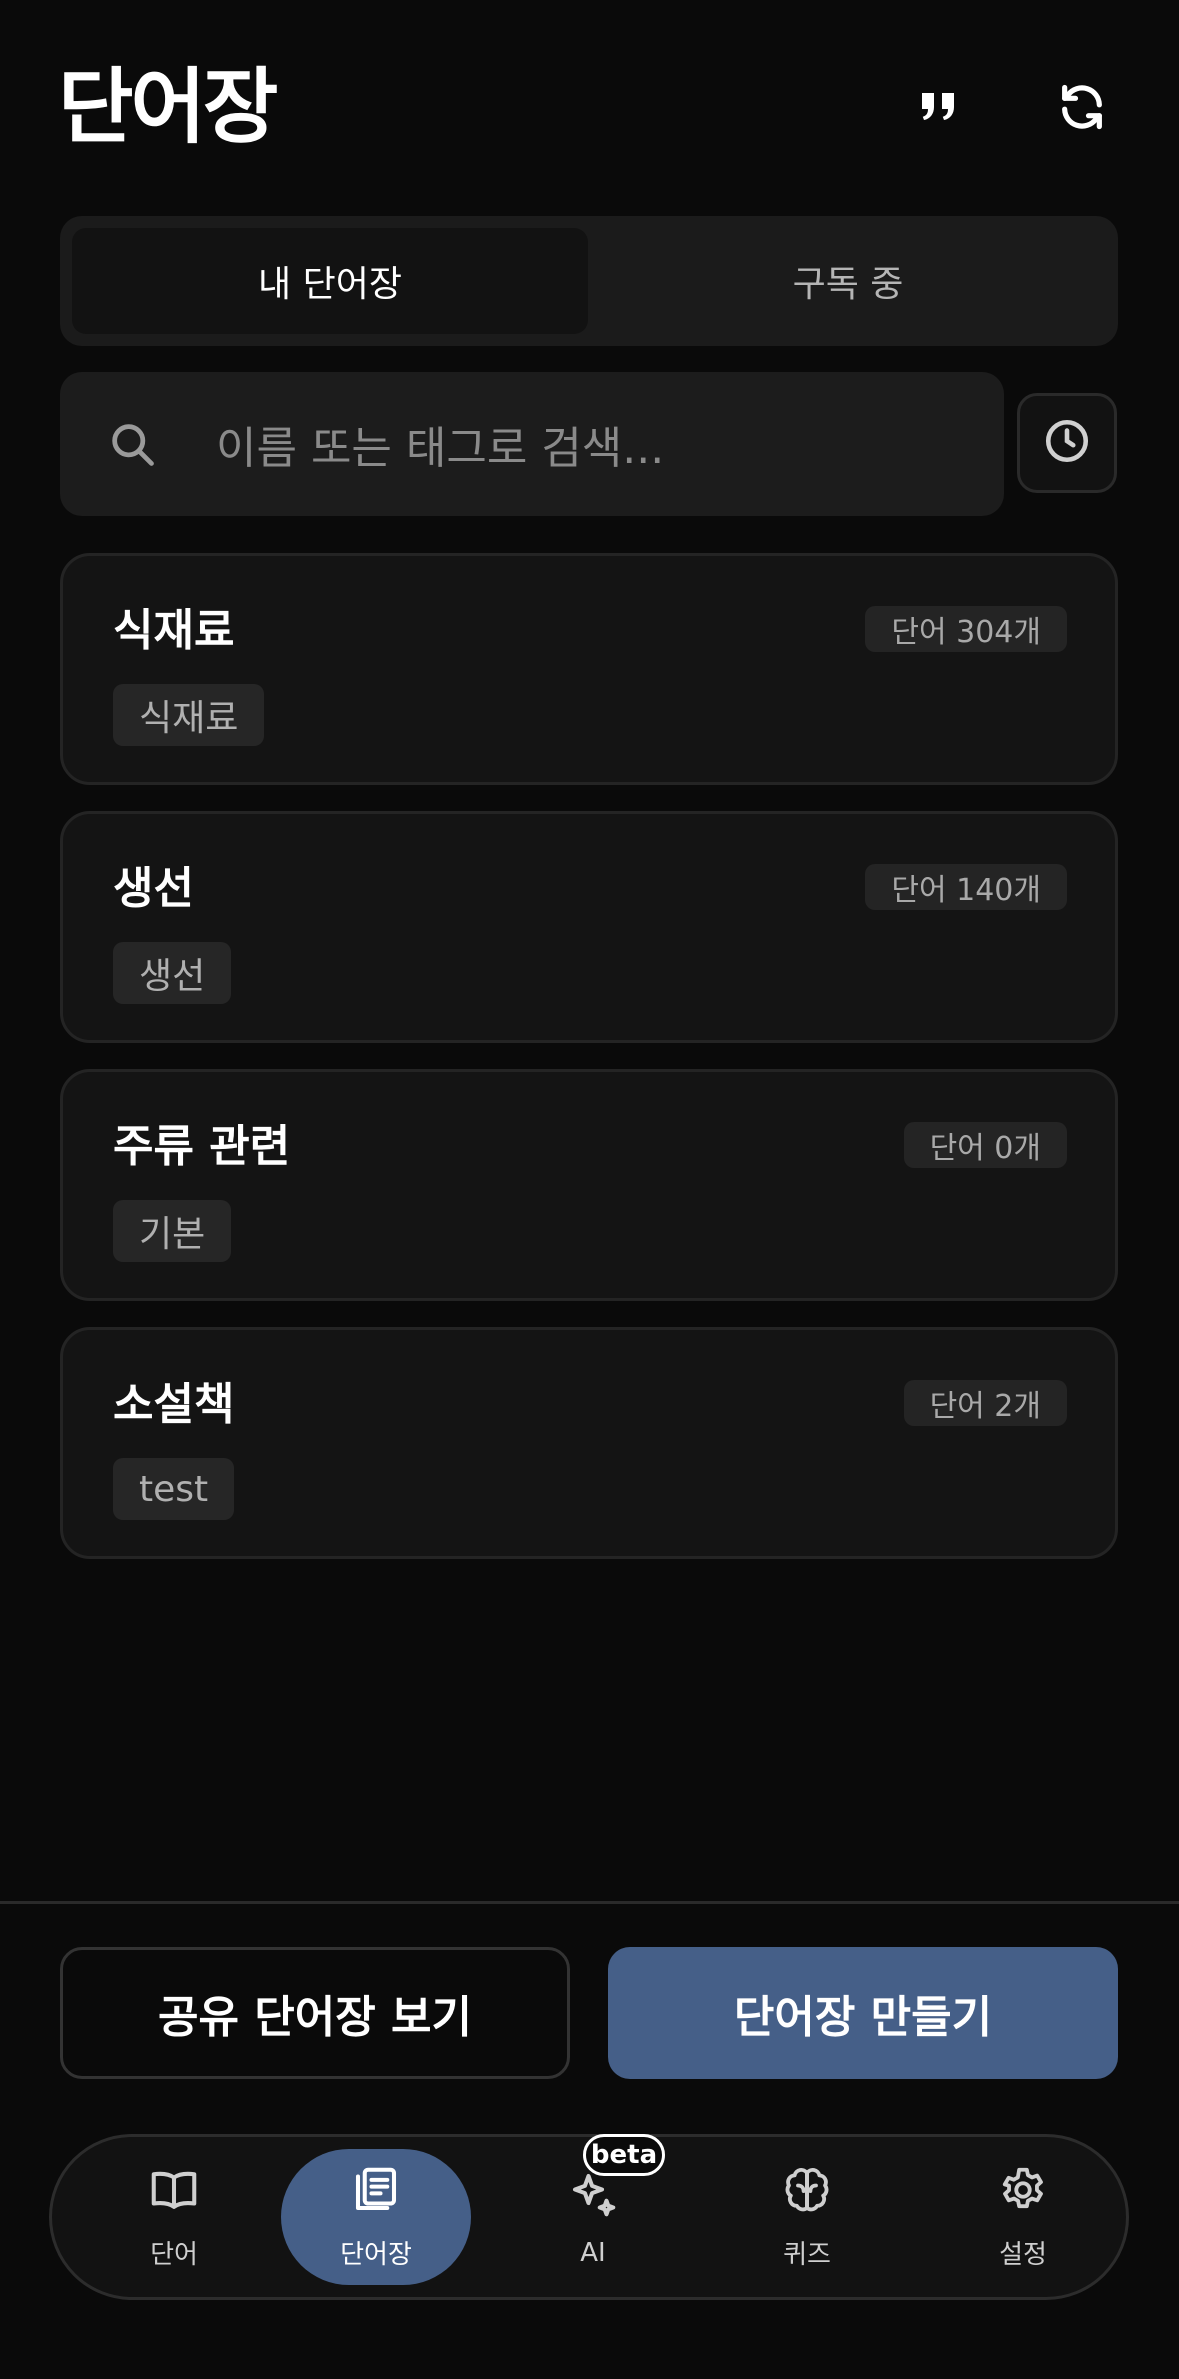 This screenshot has height=2379, width=1179. I want to click on beta-badge: beta, so click(624, 2155).